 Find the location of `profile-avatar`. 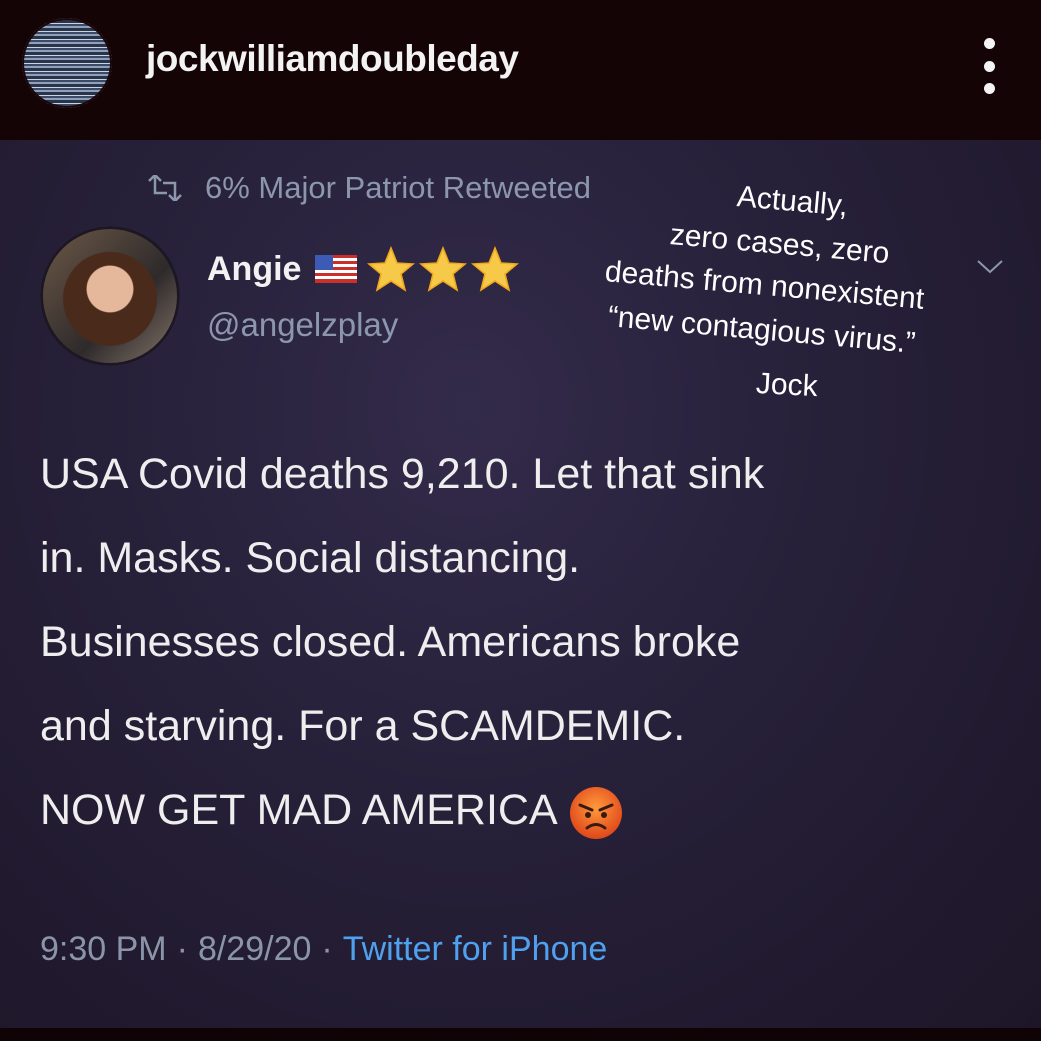

profile-avatar is located at coordinates (67, 63).